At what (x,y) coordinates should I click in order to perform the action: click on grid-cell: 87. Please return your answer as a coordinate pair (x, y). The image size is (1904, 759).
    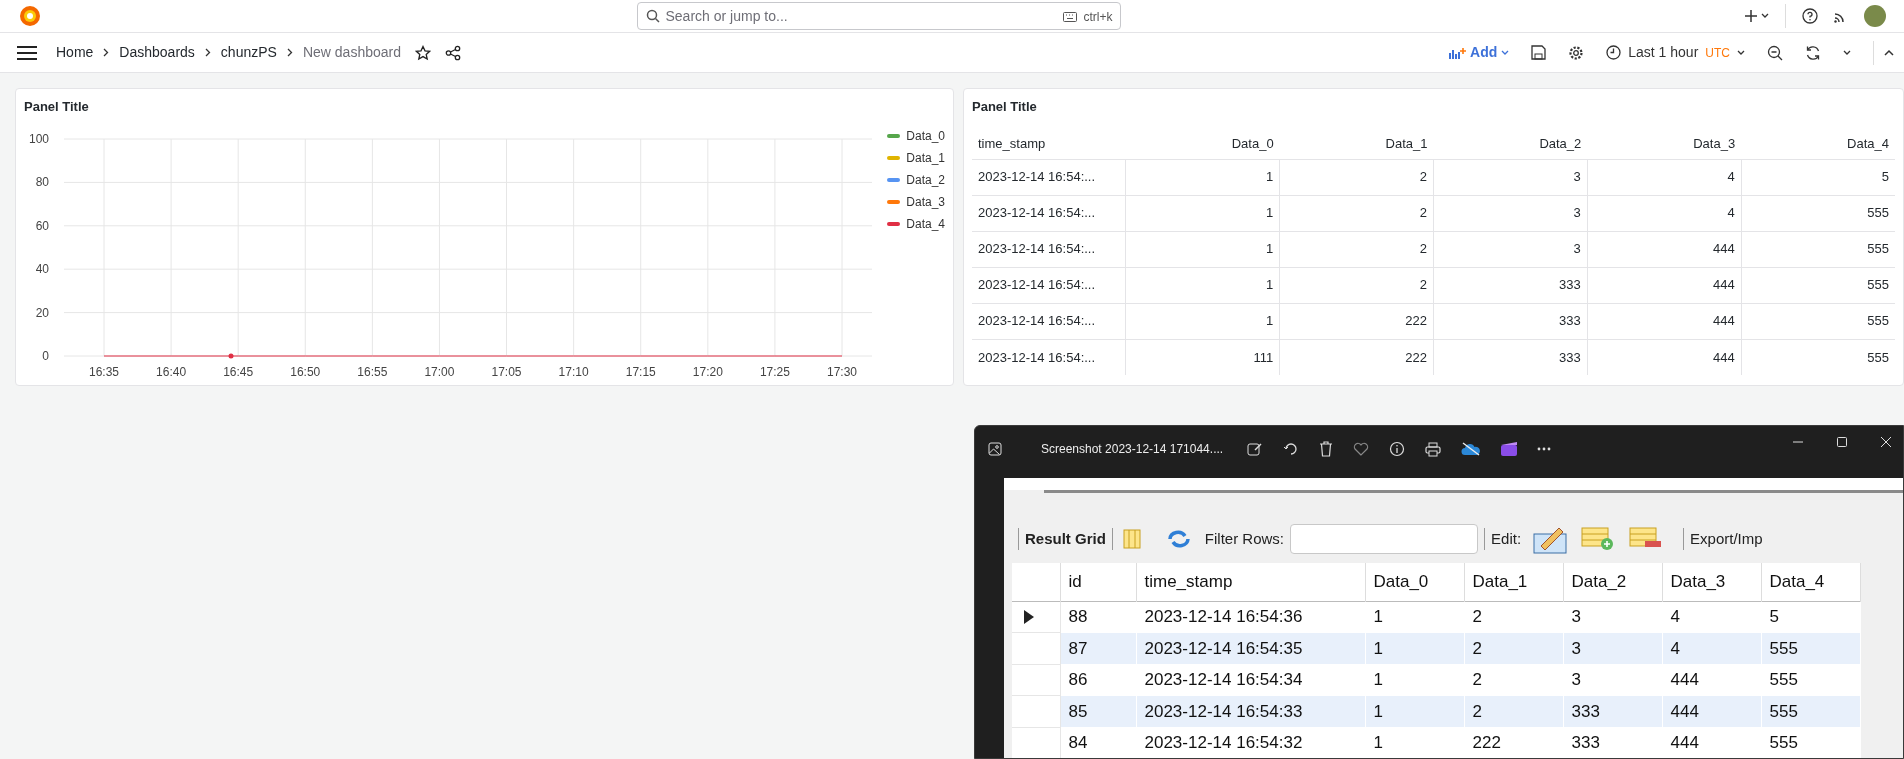
    Looking at the image, I should click on (1098, 648).